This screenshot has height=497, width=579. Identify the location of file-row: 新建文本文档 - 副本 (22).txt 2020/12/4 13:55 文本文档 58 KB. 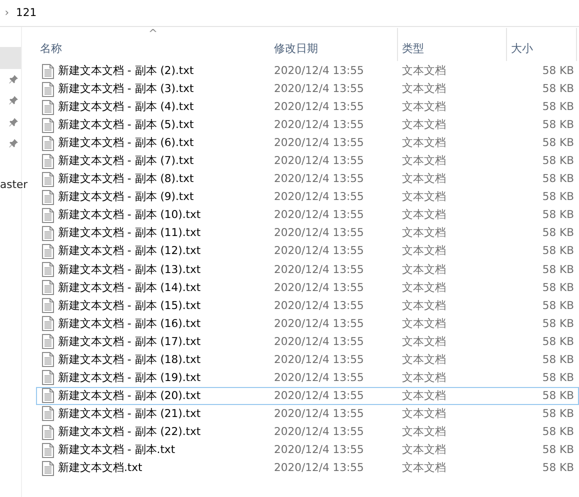
(307, 431).